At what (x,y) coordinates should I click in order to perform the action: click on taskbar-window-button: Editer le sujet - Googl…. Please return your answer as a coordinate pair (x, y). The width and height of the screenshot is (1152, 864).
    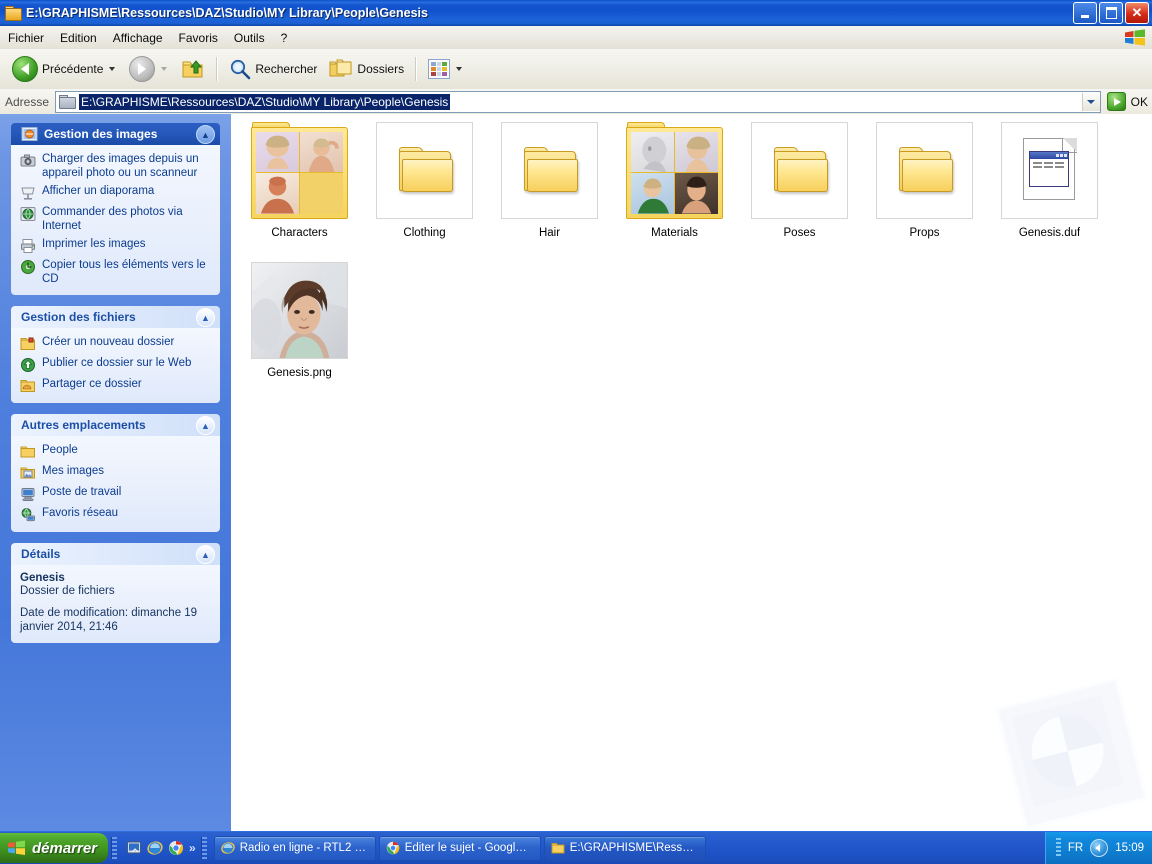
    Looking at the image, I should click on (459, 848).